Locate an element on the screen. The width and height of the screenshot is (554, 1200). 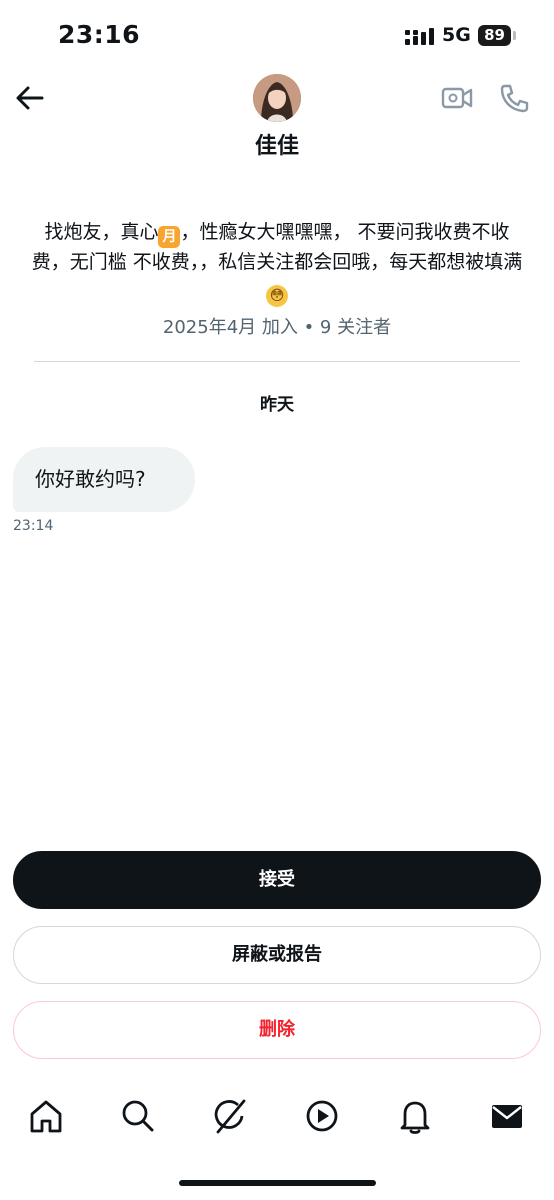
status-time: 23:16 is located at coordinates (99, 34).